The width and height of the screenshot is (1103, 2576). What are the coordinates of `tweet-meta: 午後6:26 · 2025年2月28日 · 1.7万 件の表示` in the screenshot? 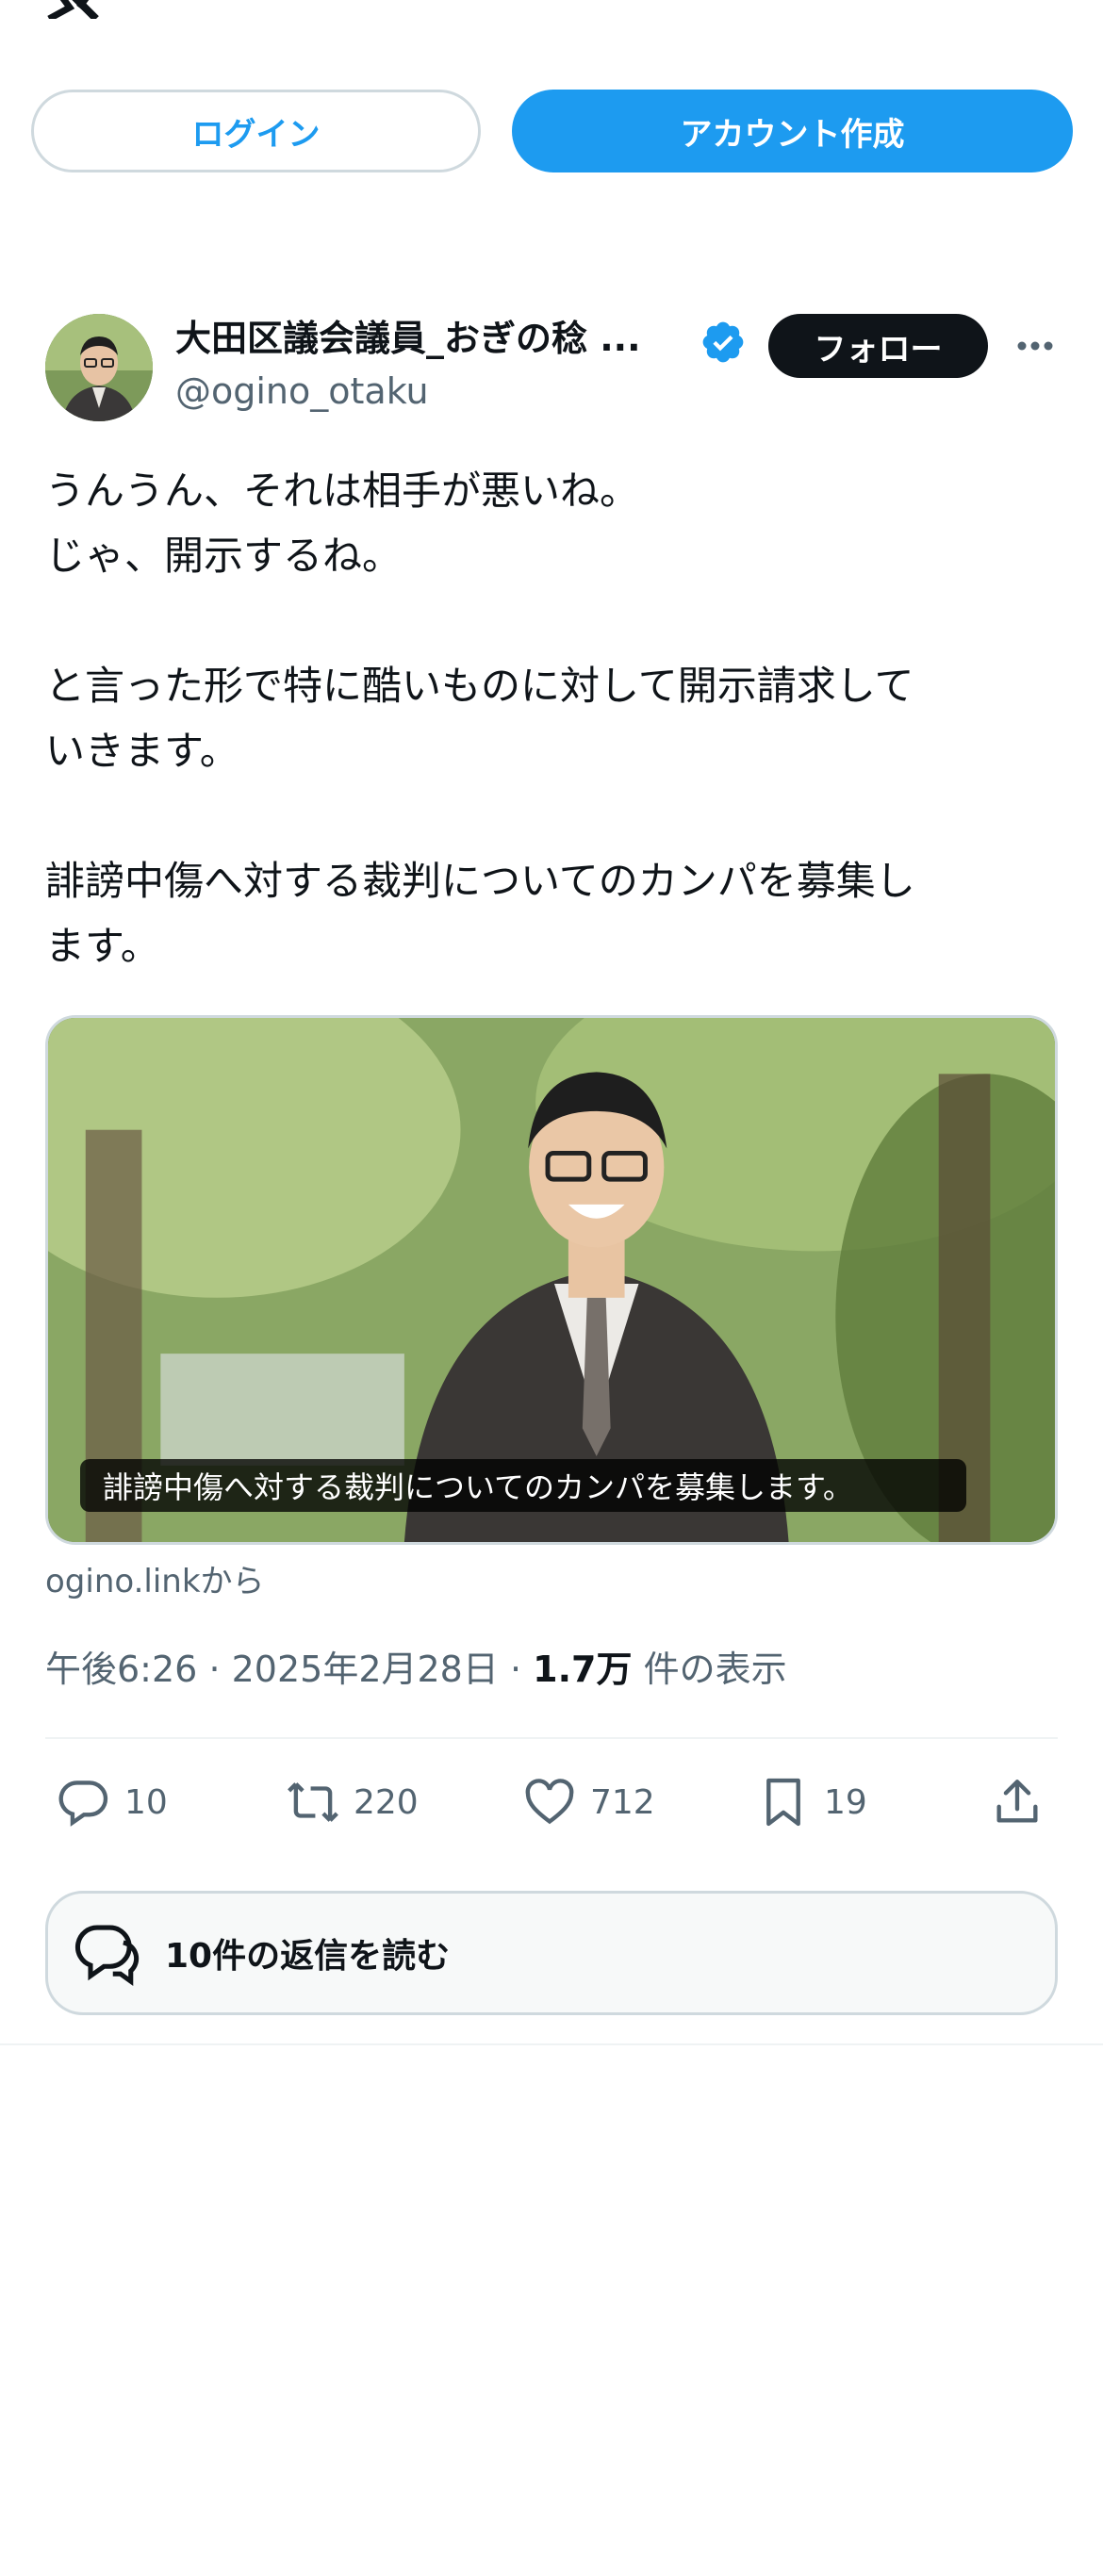 It's located at (416, 1666).